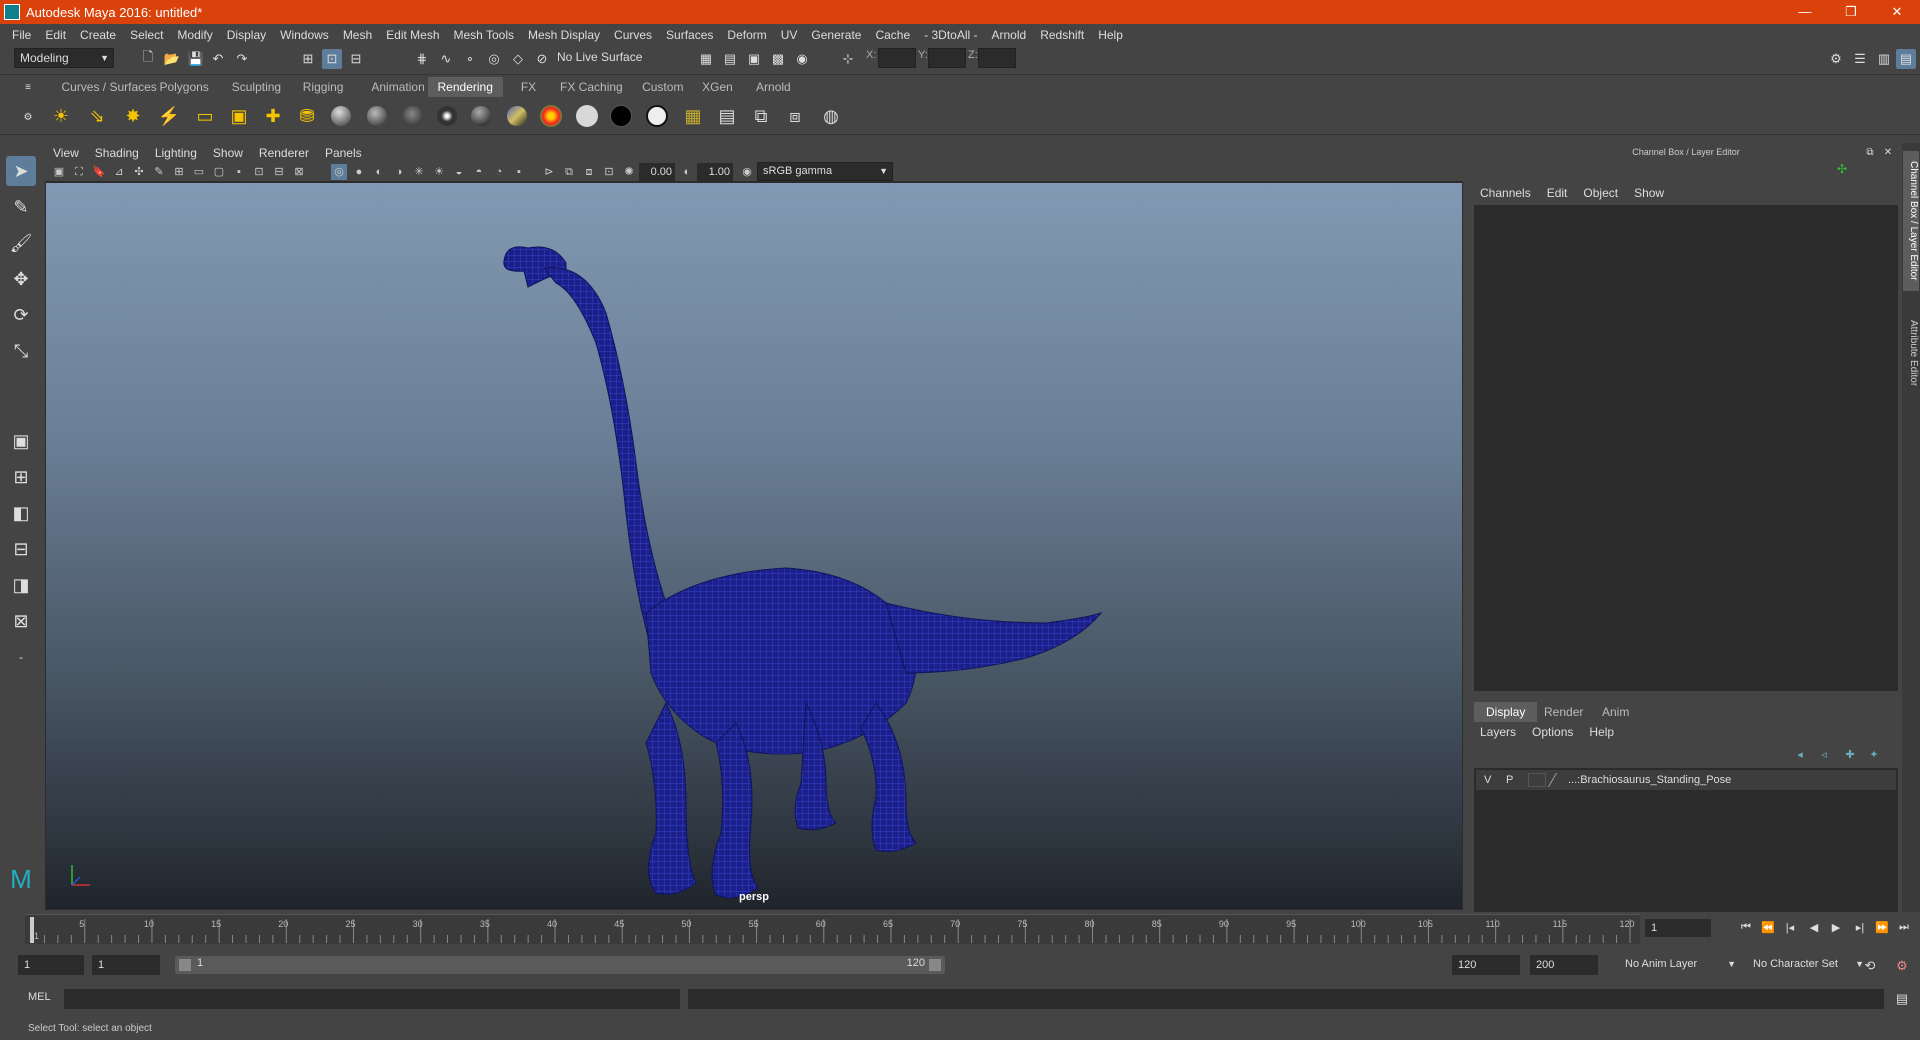 Image resolution: width=1920 pixels, height=1040 pixels. What do you see at coordinates (1851, 12) in the screenshot?
I see `restore-button: ❐` at bounding box center [1851, 12].